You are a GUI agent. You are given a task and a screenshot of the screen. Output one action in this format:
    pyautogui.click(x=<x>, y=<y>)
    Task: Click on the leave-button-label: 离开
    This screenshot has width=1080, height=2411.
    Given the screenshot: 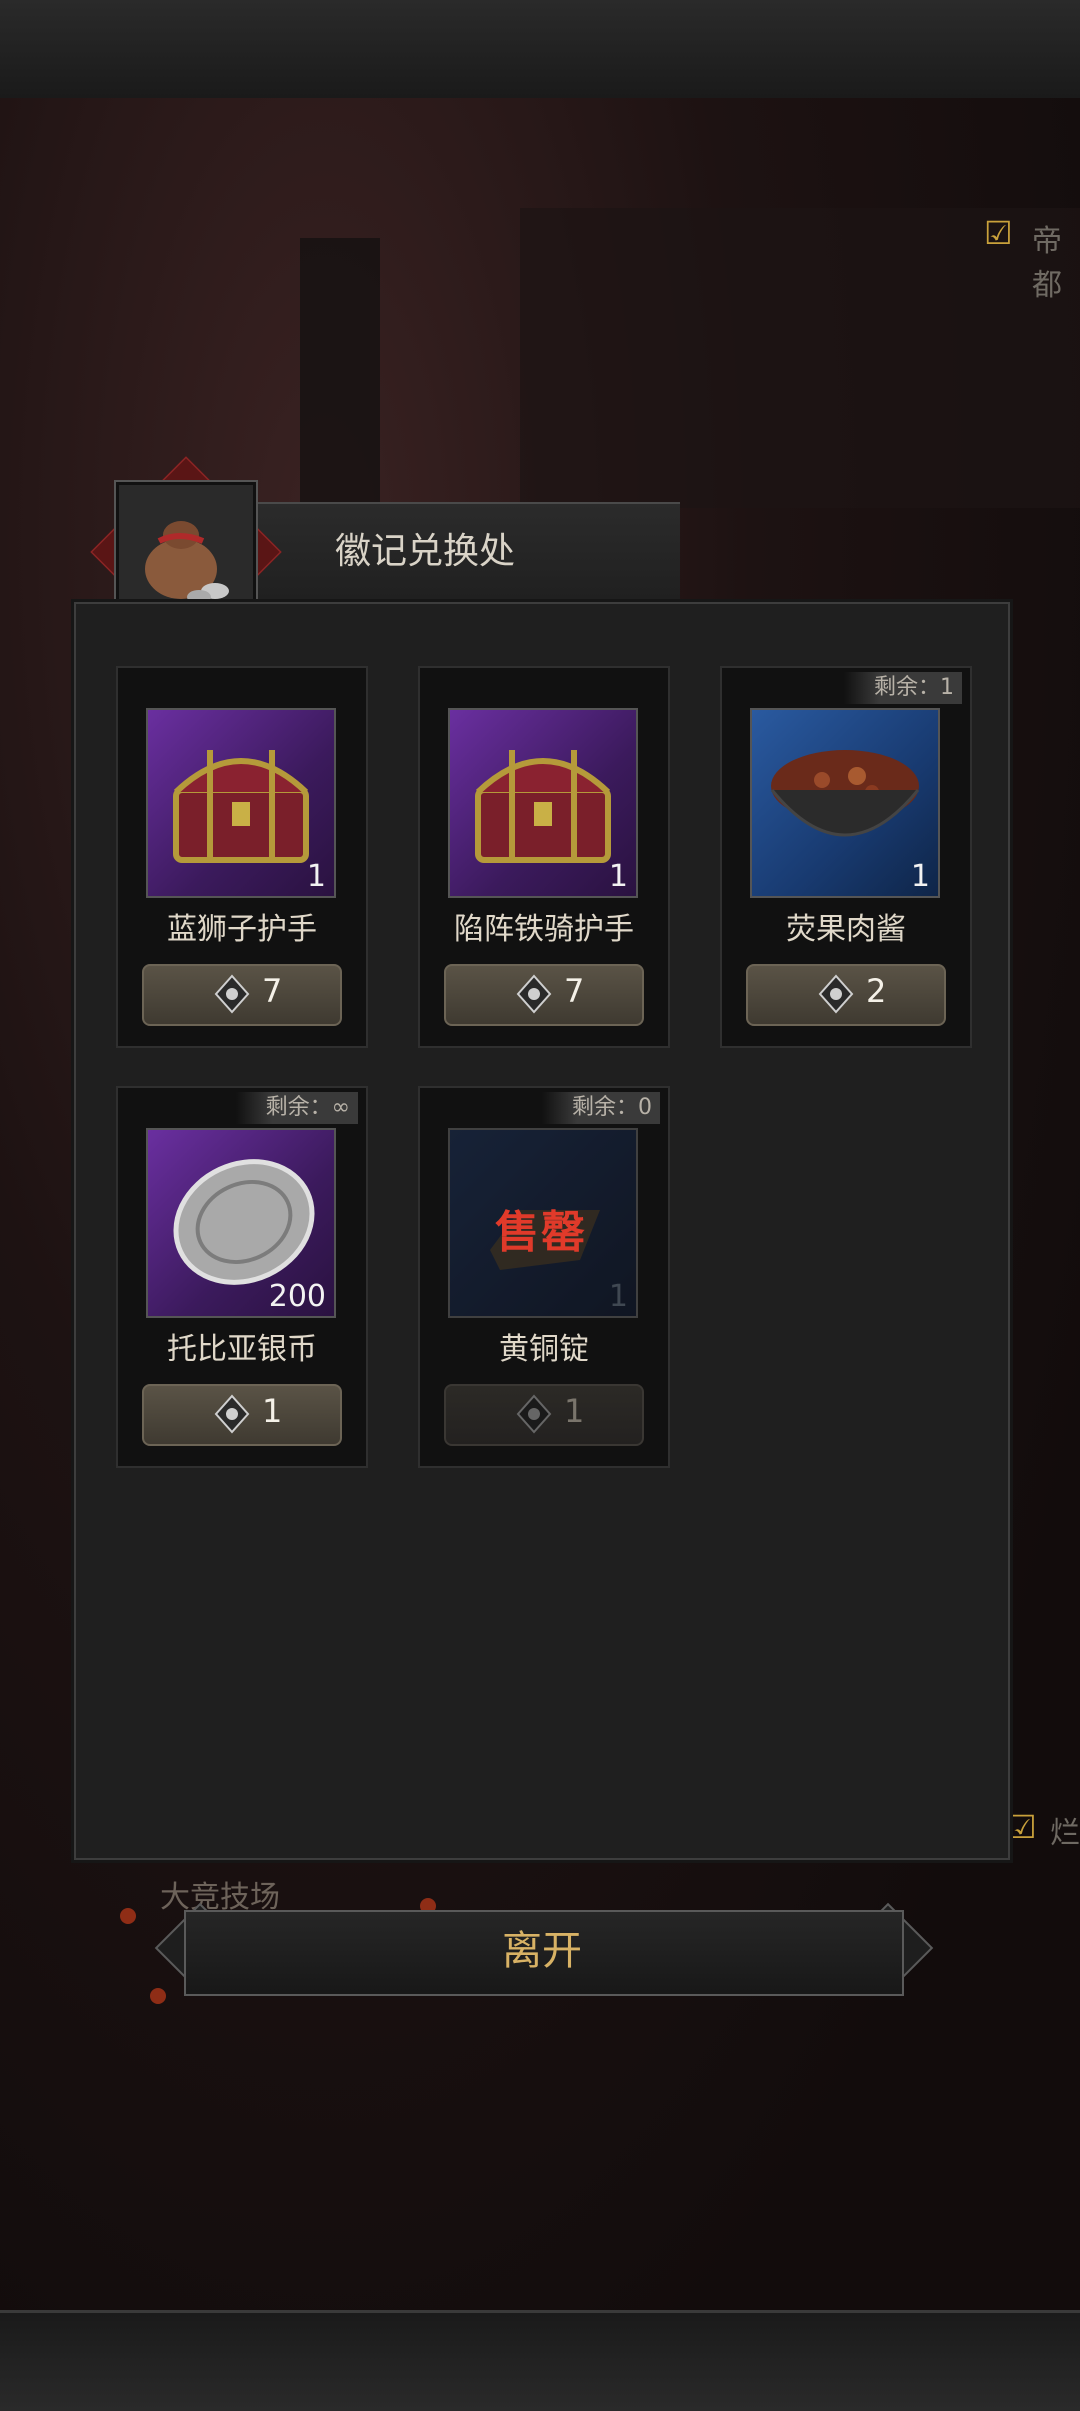 What is the action you would take?
    pyautogui.click(x=542, y=1951)
    